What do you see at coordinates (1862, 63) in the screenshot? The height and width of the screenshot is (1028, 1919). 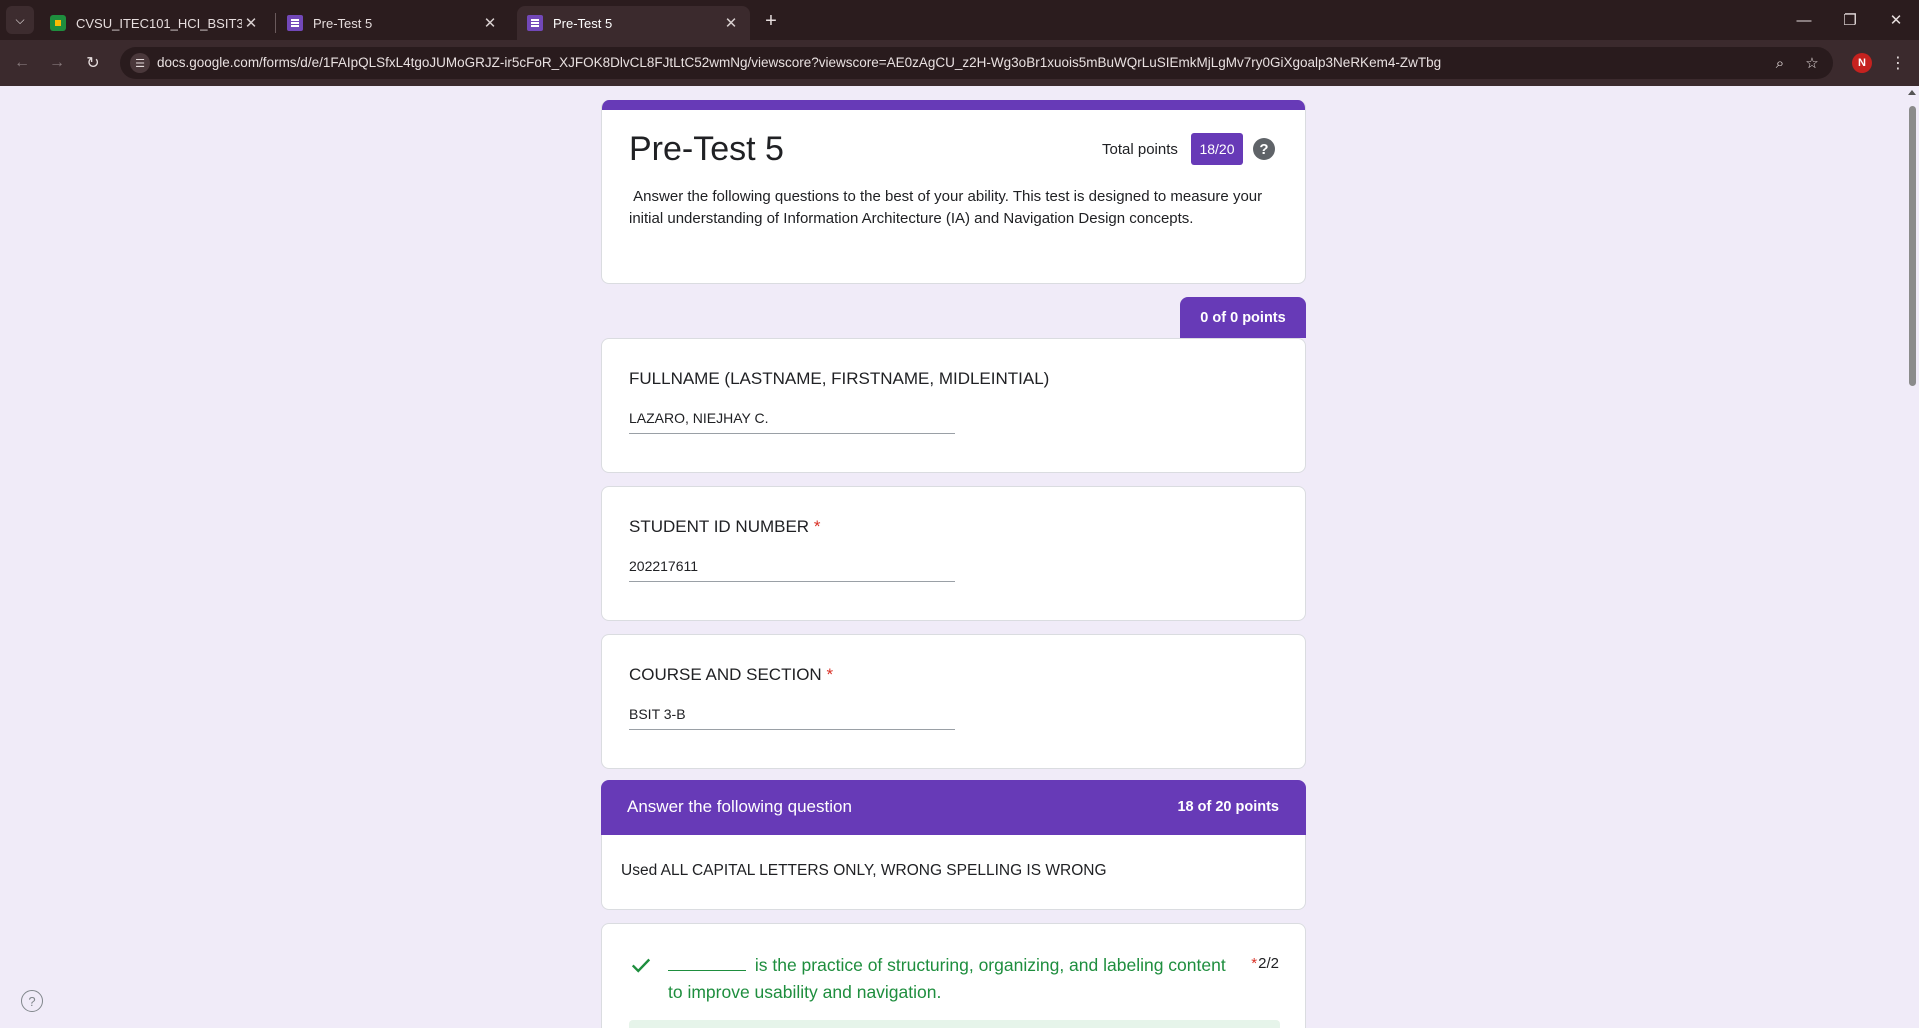 I see `profile-avatar: N` at bounding box center [1862, 63].